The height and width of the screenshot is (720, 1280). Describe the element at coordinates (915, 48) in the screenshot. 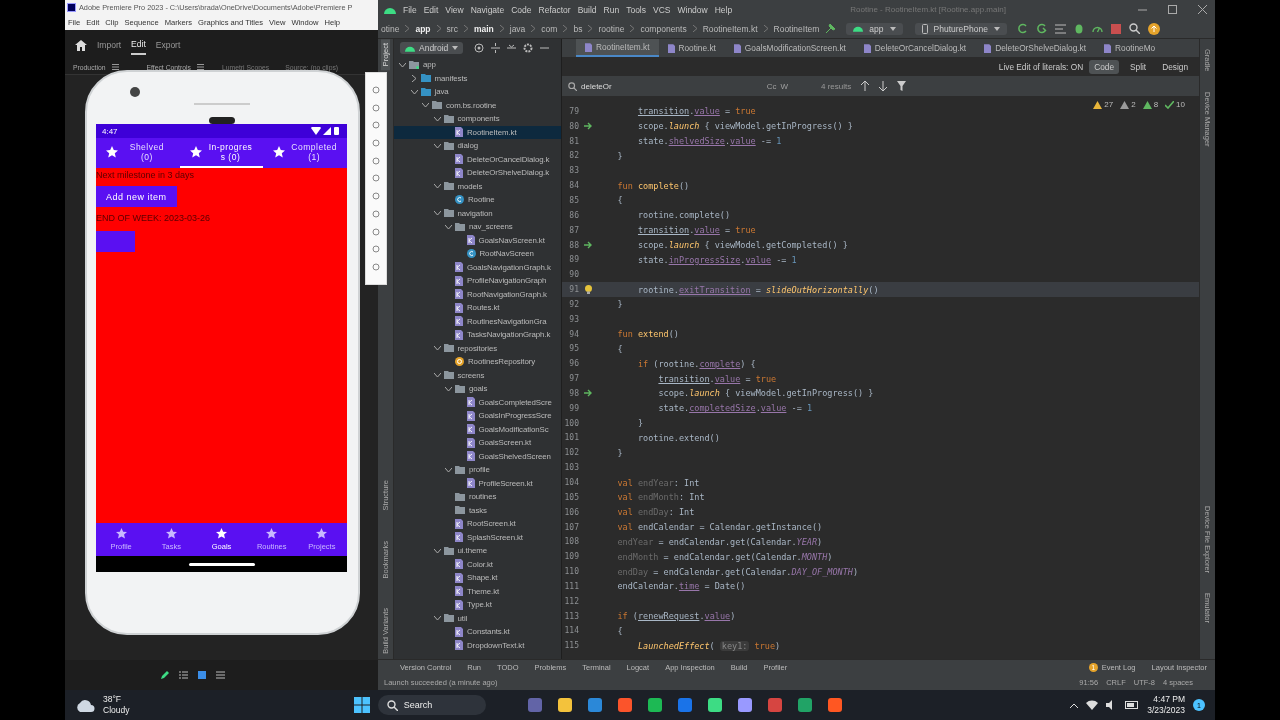

I see `editor-tab: DeleteOrCancelDialog.kt` at that location.